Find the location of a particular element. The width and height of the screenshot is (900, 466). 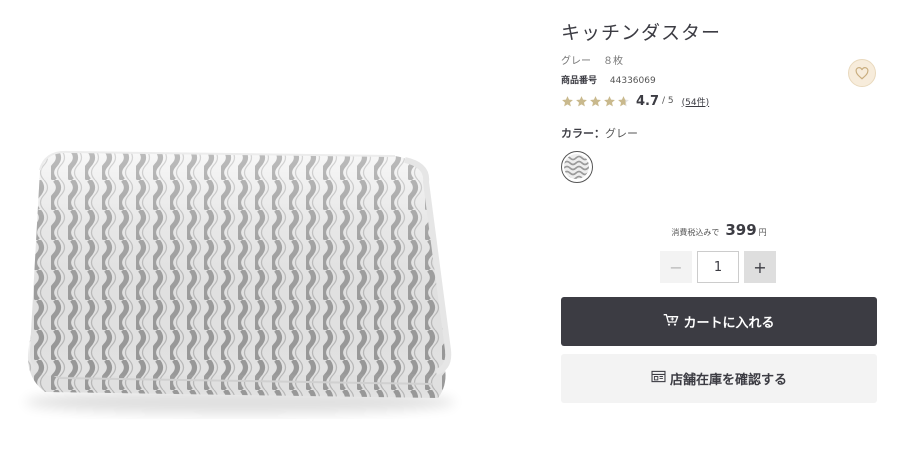

heart-icon is located at coordinates (862, 73).